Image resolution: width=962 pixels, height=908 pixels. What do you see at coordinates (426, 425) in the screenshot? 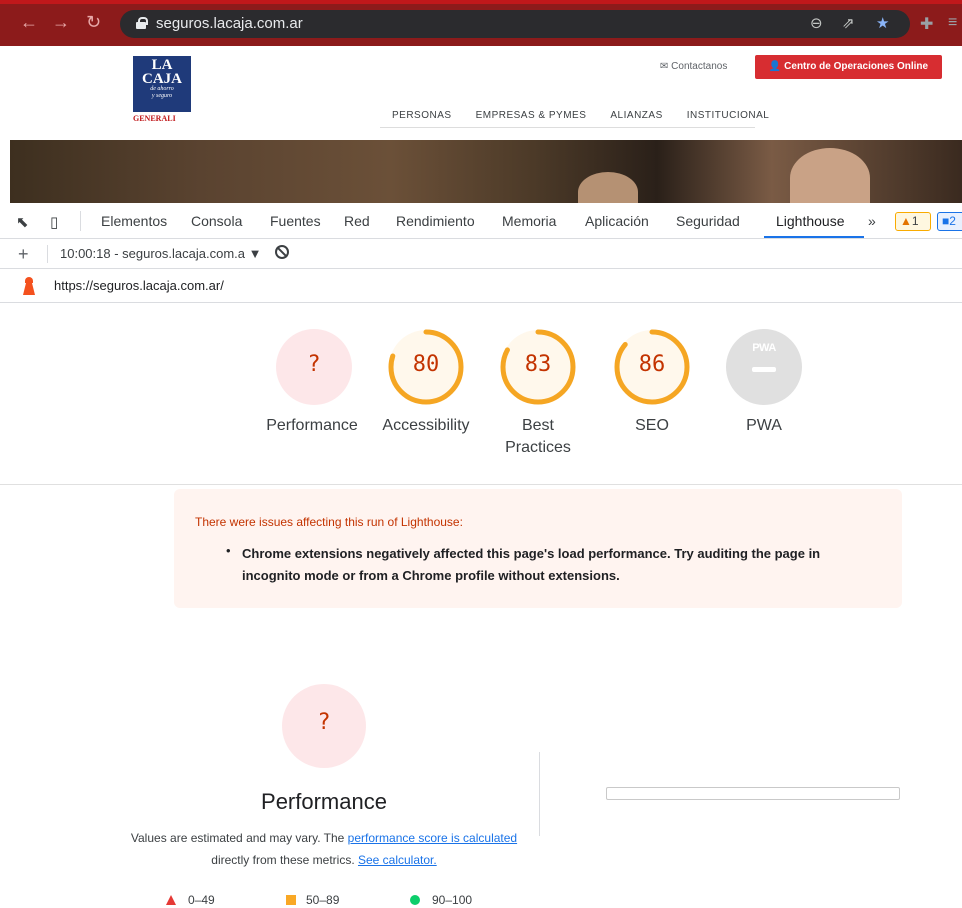
I see `accessibility-label: Accessibility` at bounding box center [426, 425].